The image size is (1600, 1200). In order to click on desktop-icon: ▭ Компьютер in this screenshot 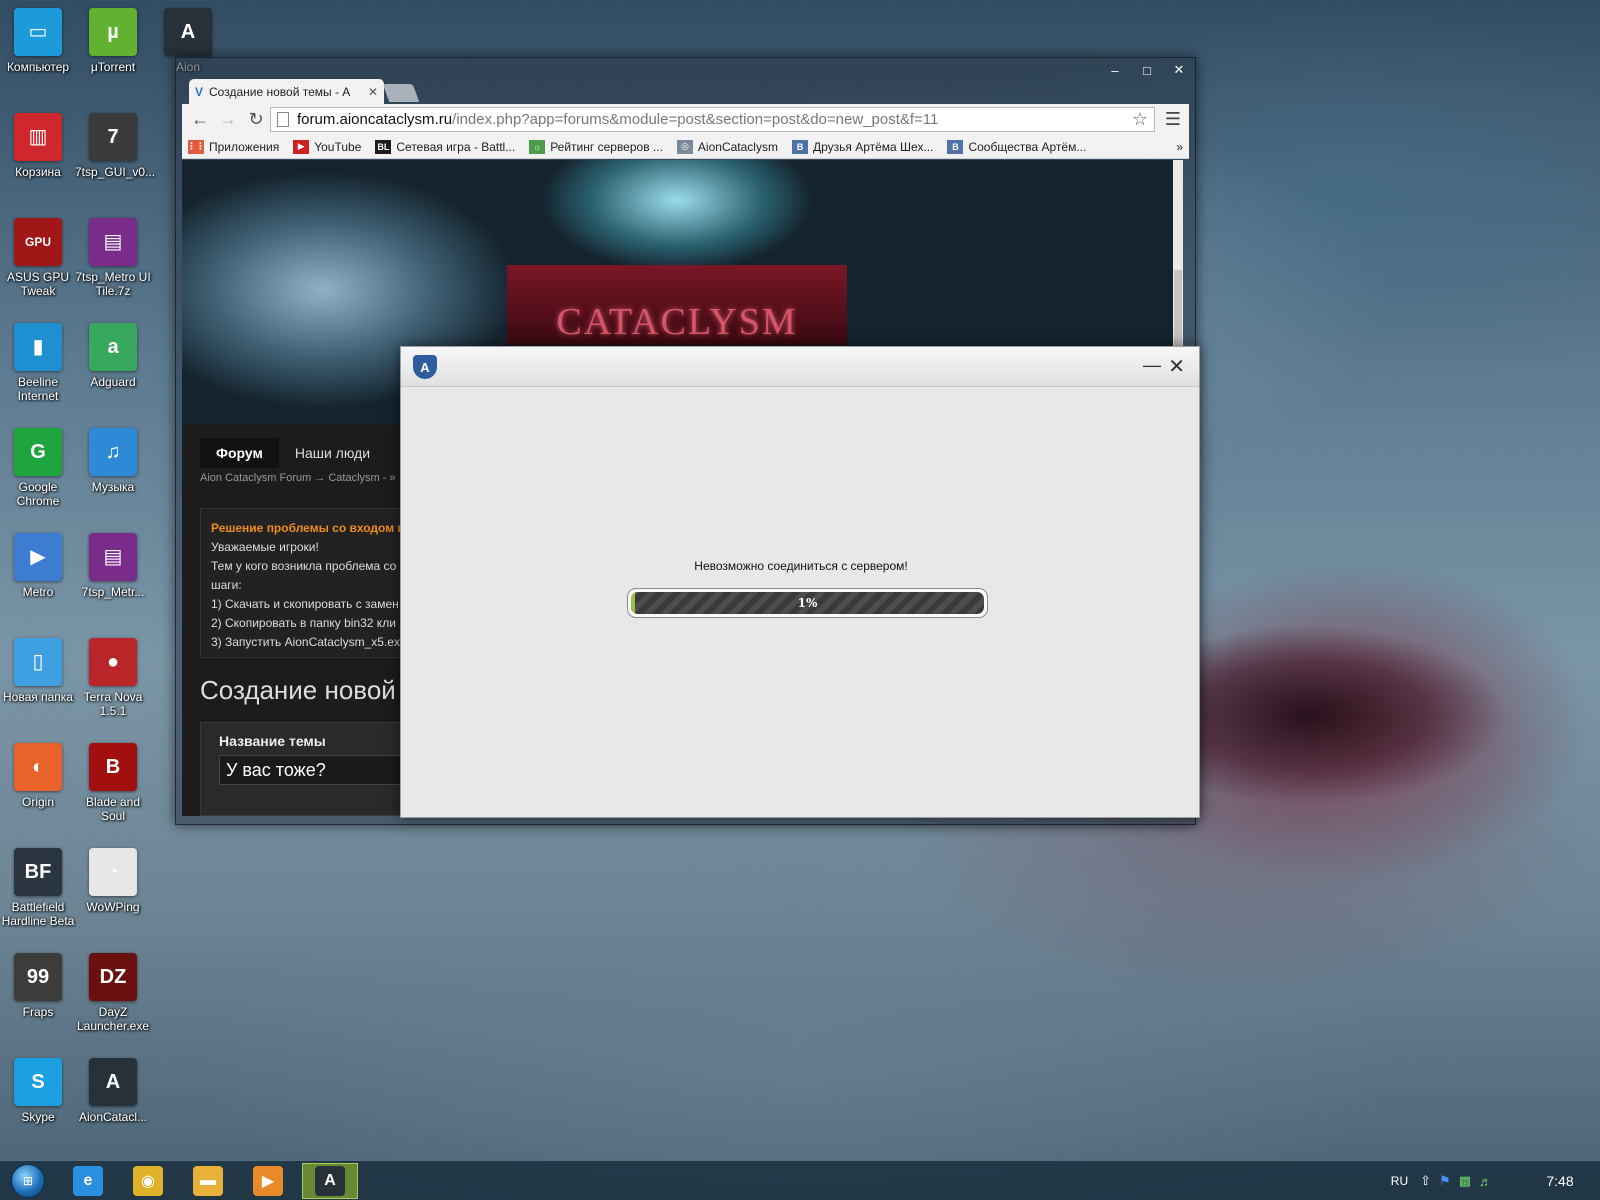, I will do `click(38, 41)`.